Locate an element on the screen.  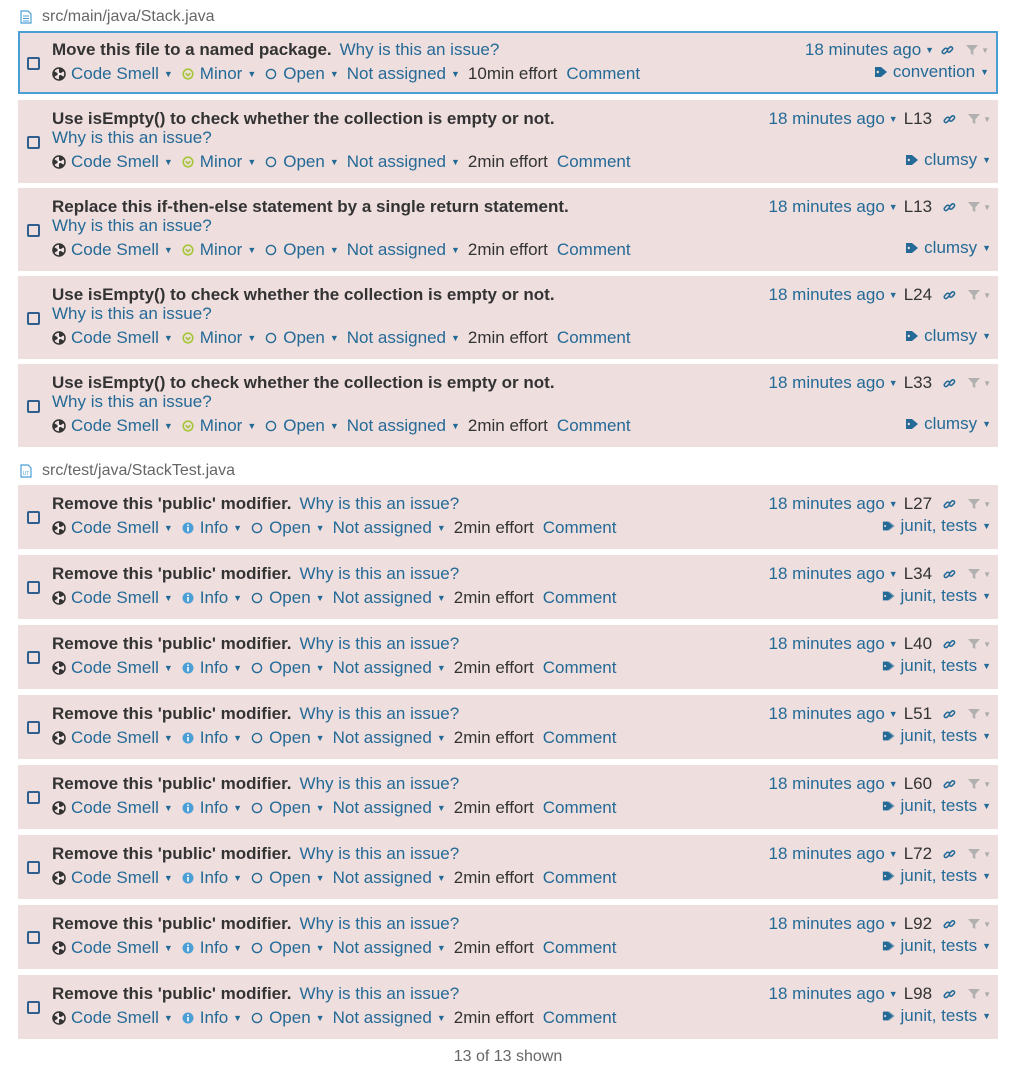
tags-dropdown: clumsy ▼ is located at coordinates (948, 248).